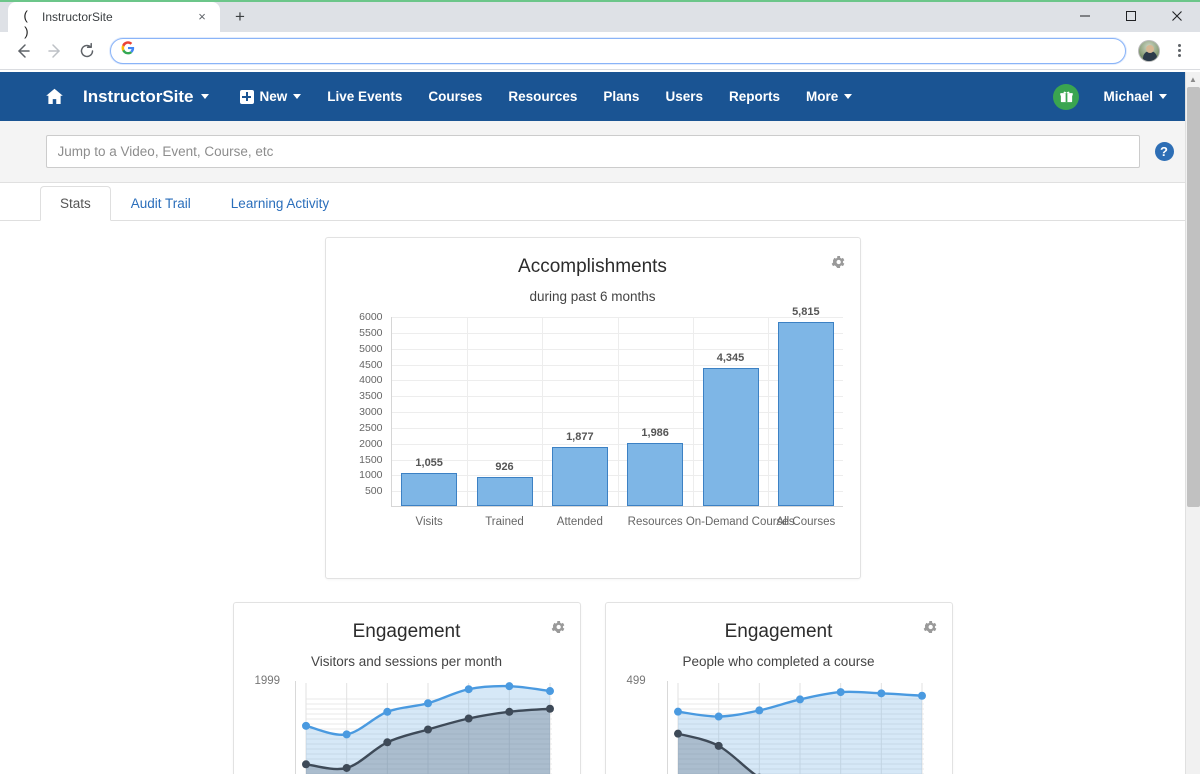  Describe the element at coordinates (1179, 51) in the screenshot. I see `three-dot-menu-icon` at that location.